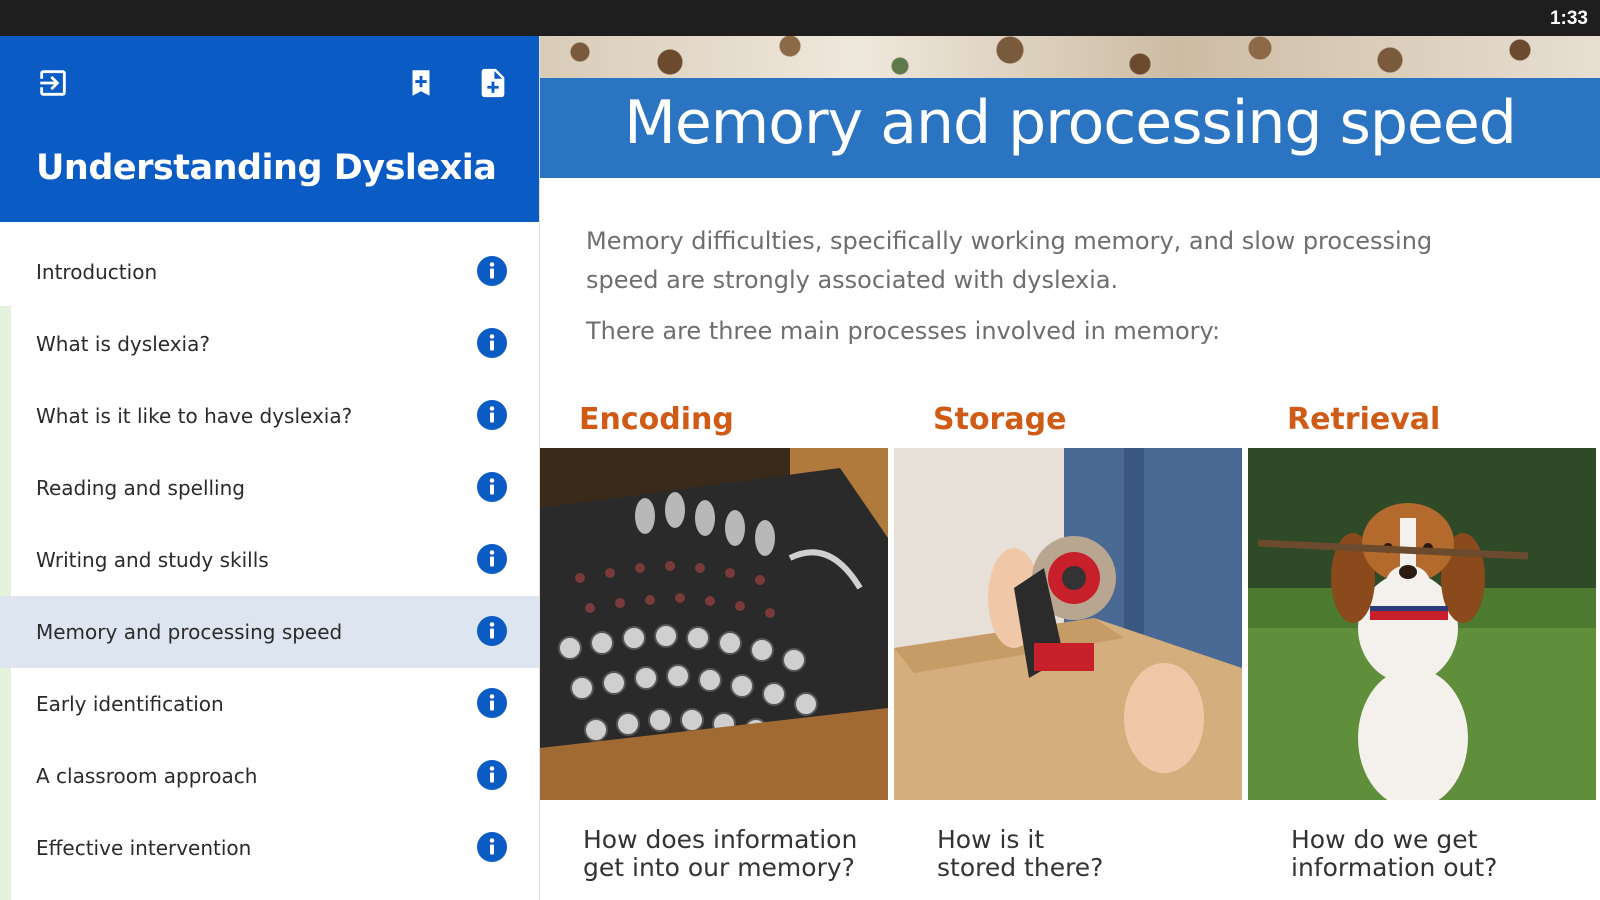 This screenshot has height=900, width=1600. I want to click on toc-item-label: Effective intervention, so click(144, 848).